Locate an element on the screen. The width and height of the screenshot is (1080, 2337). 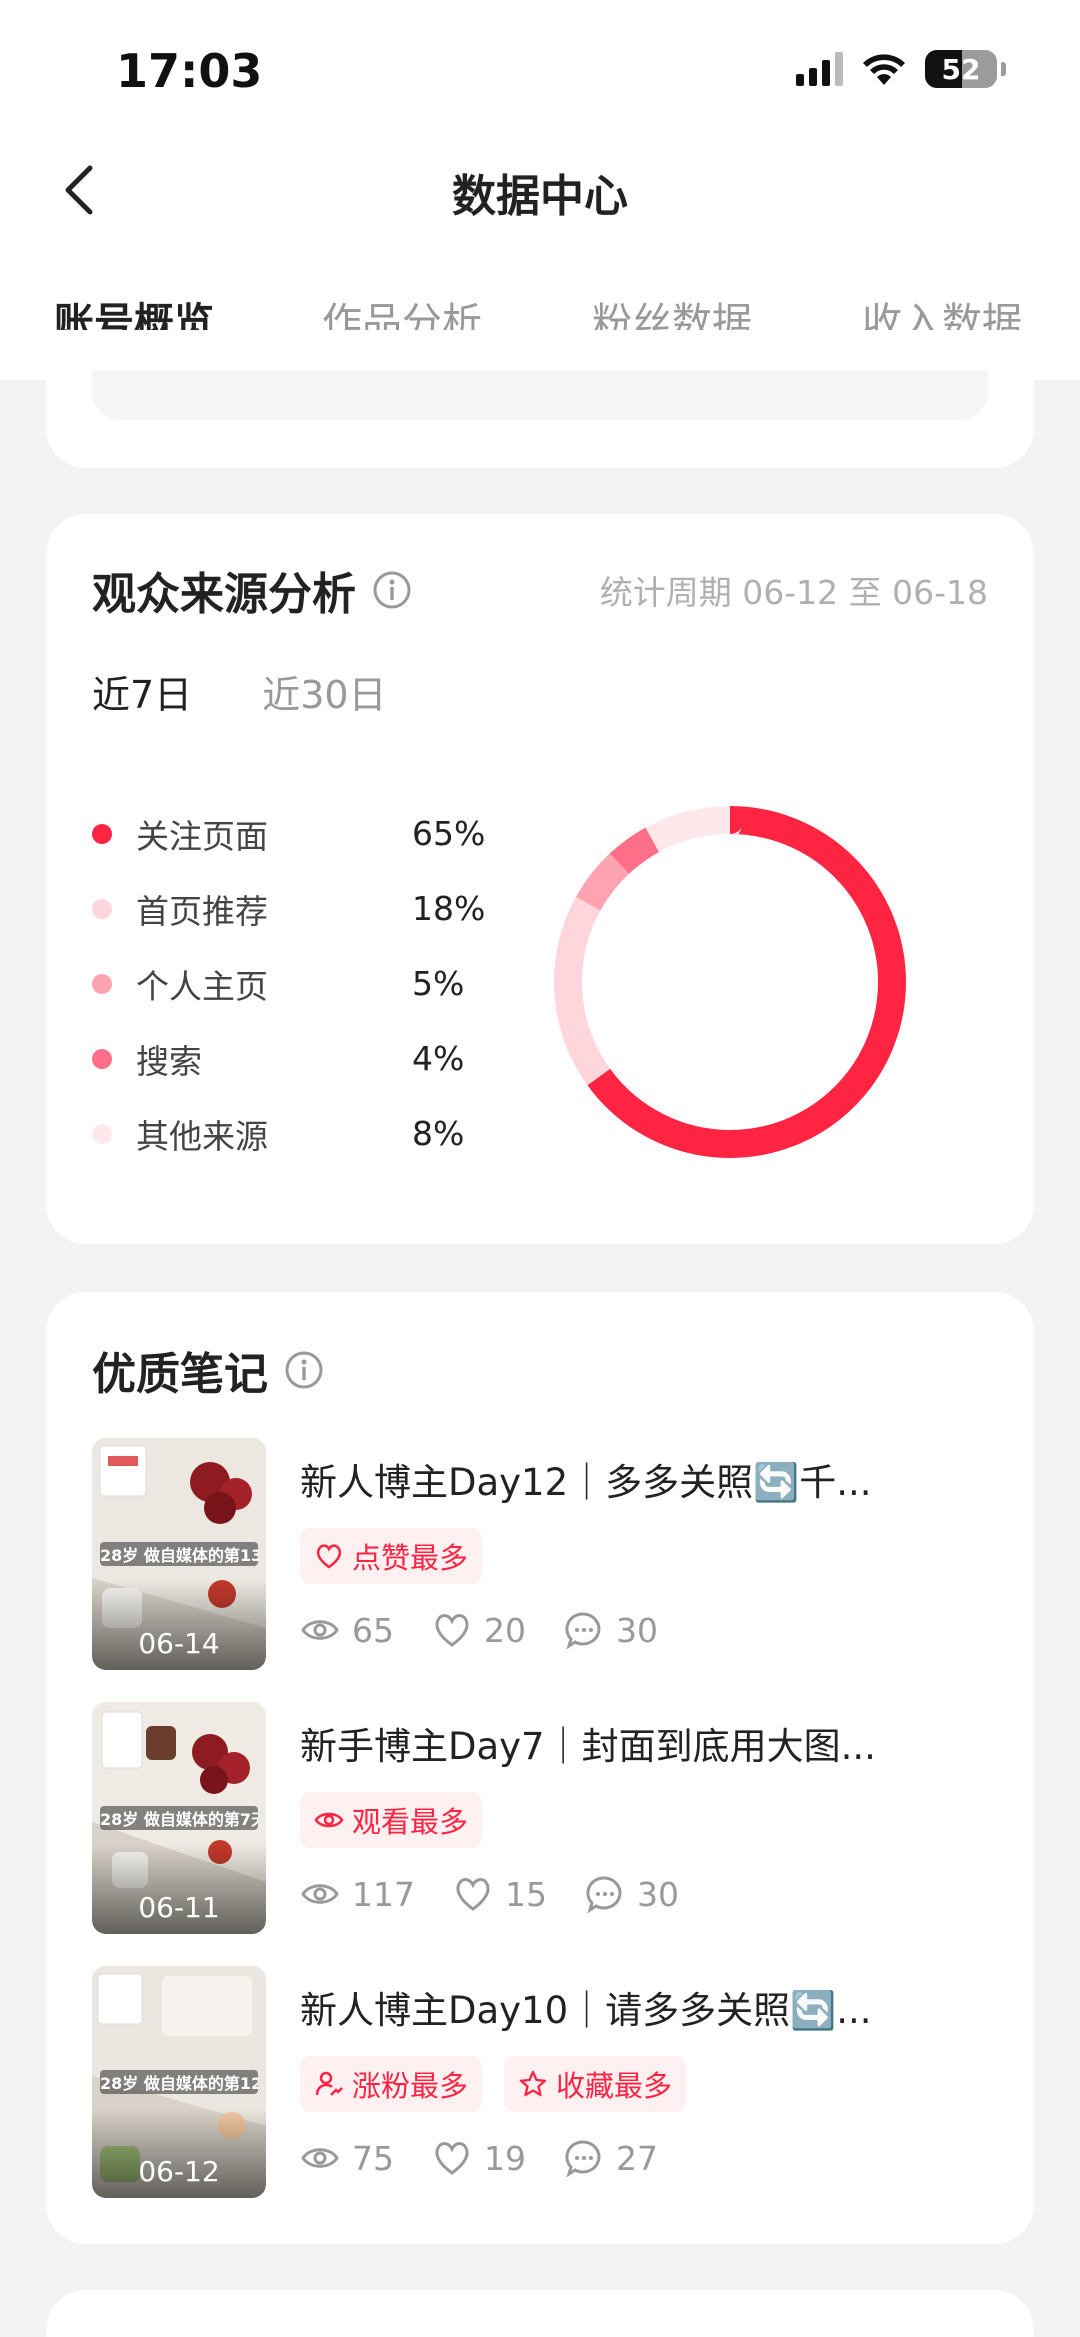
badge-most-saves: 收藏最多 is located at coordinates (595, 2084).